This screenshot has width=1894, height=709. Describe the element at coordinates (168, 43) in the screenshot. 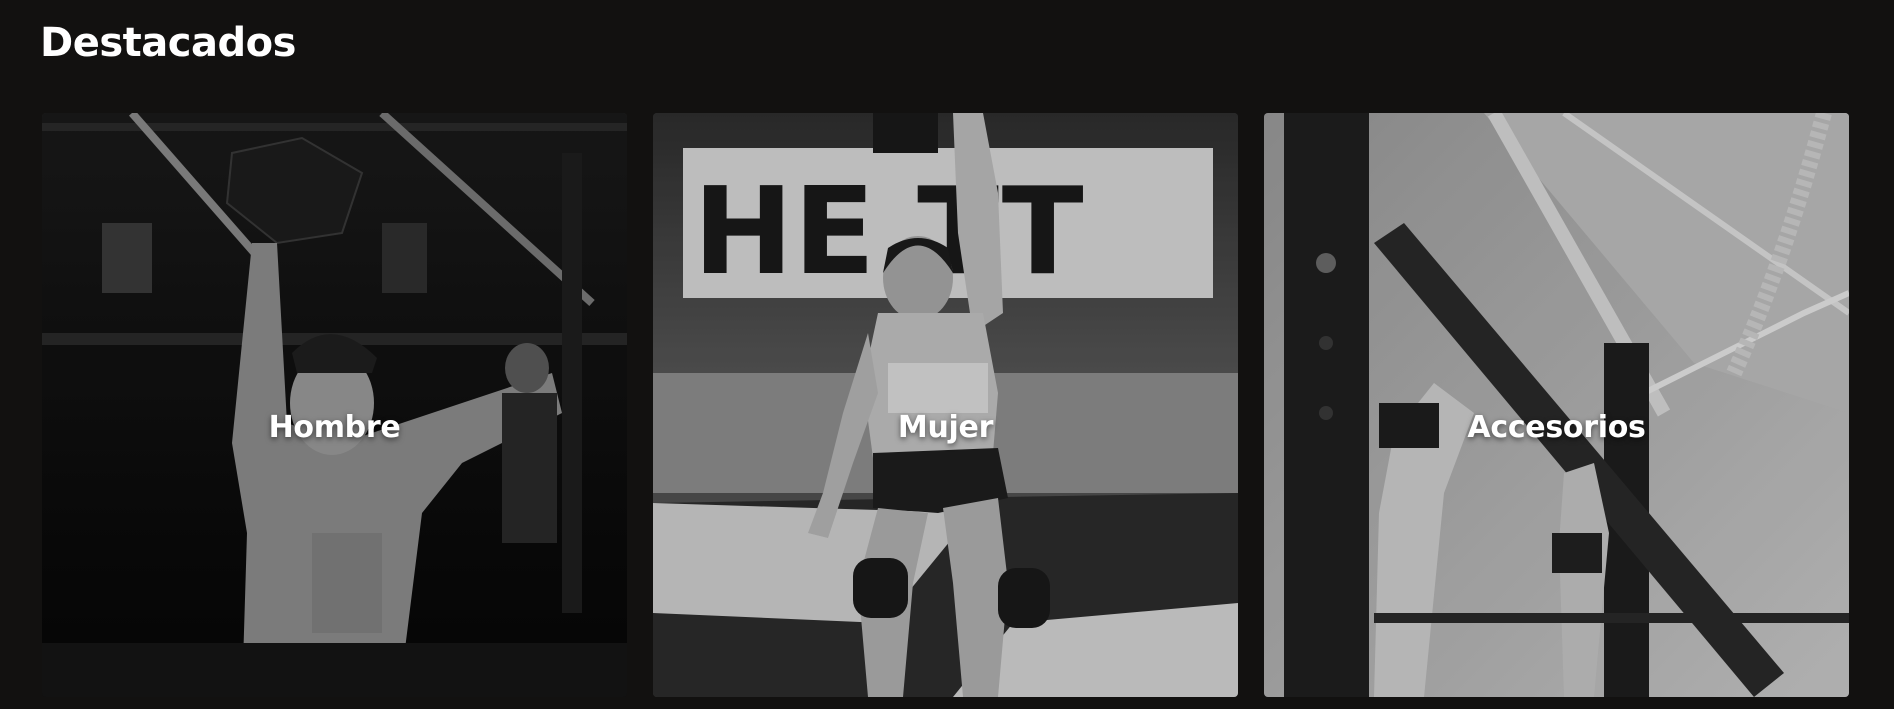

I see `section-title: Destacados` at that location.